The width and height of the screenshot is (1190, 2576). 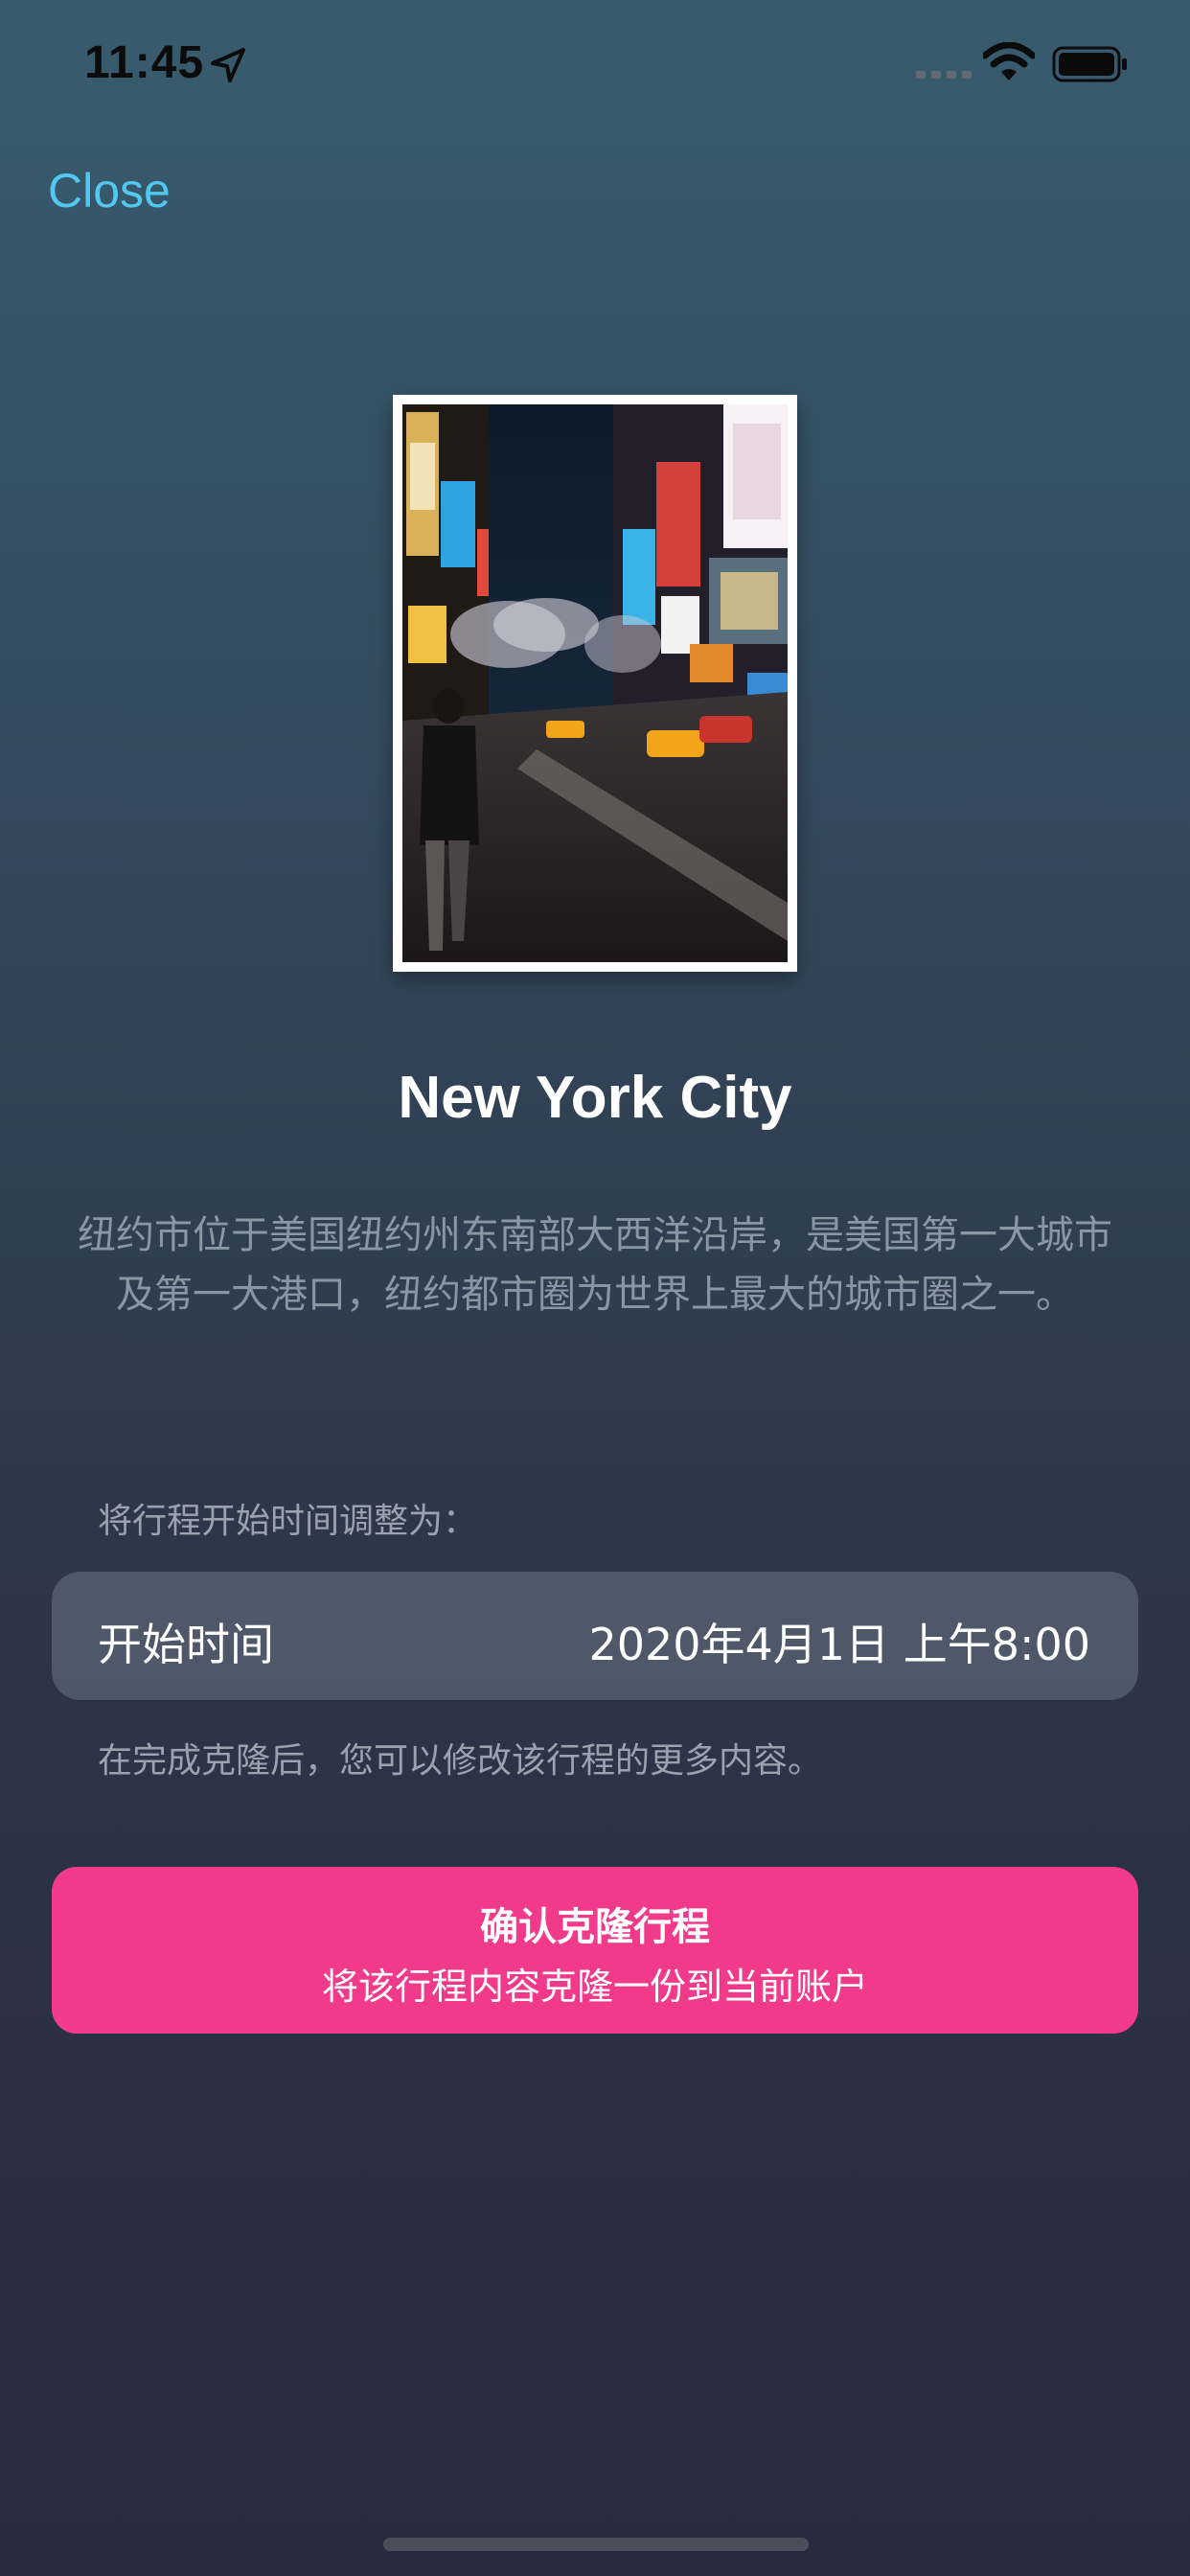 What do you see at coordinates (288, 1521) in the screenshot?
I see `adjust-start-label: 将行程开始时间调整为：` at bounding box center [288, 1521].